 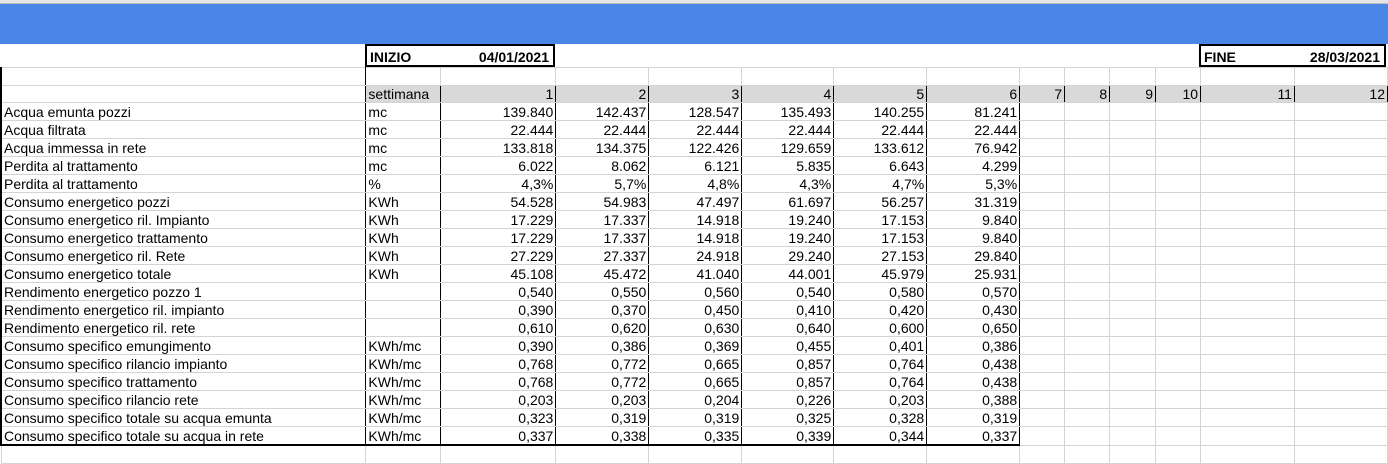 I want to click on value-cell: 45.979, so click(x=880, y=273).